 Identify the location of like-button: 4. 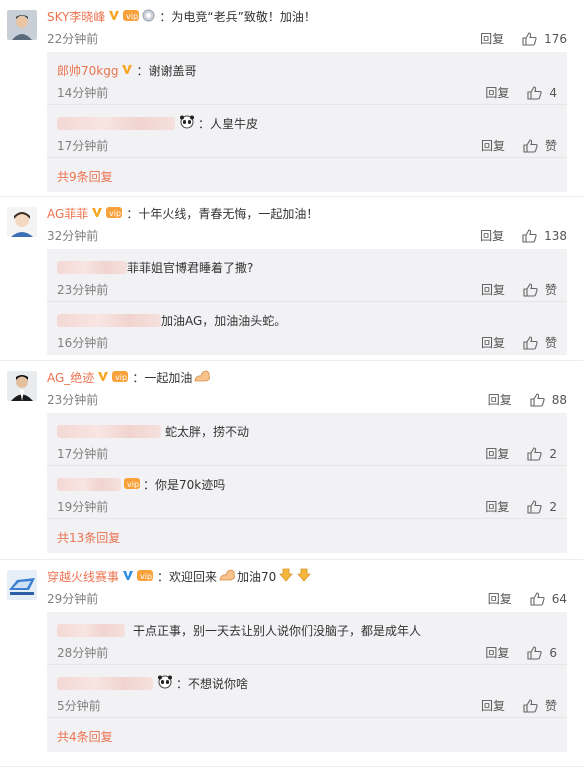
(542, 93).